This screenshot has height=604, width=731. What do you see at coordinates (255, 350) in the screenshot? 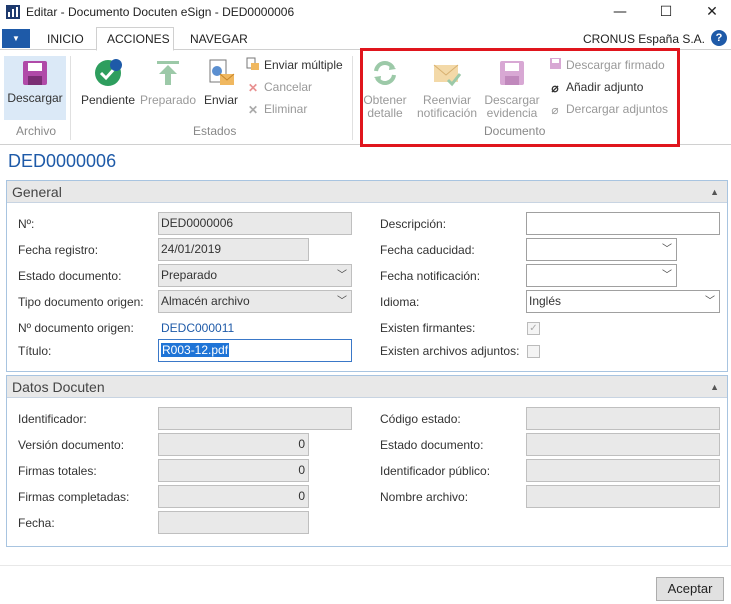
I see `titulo-input: R003-12.pdf` at bounding box center [255, 350].